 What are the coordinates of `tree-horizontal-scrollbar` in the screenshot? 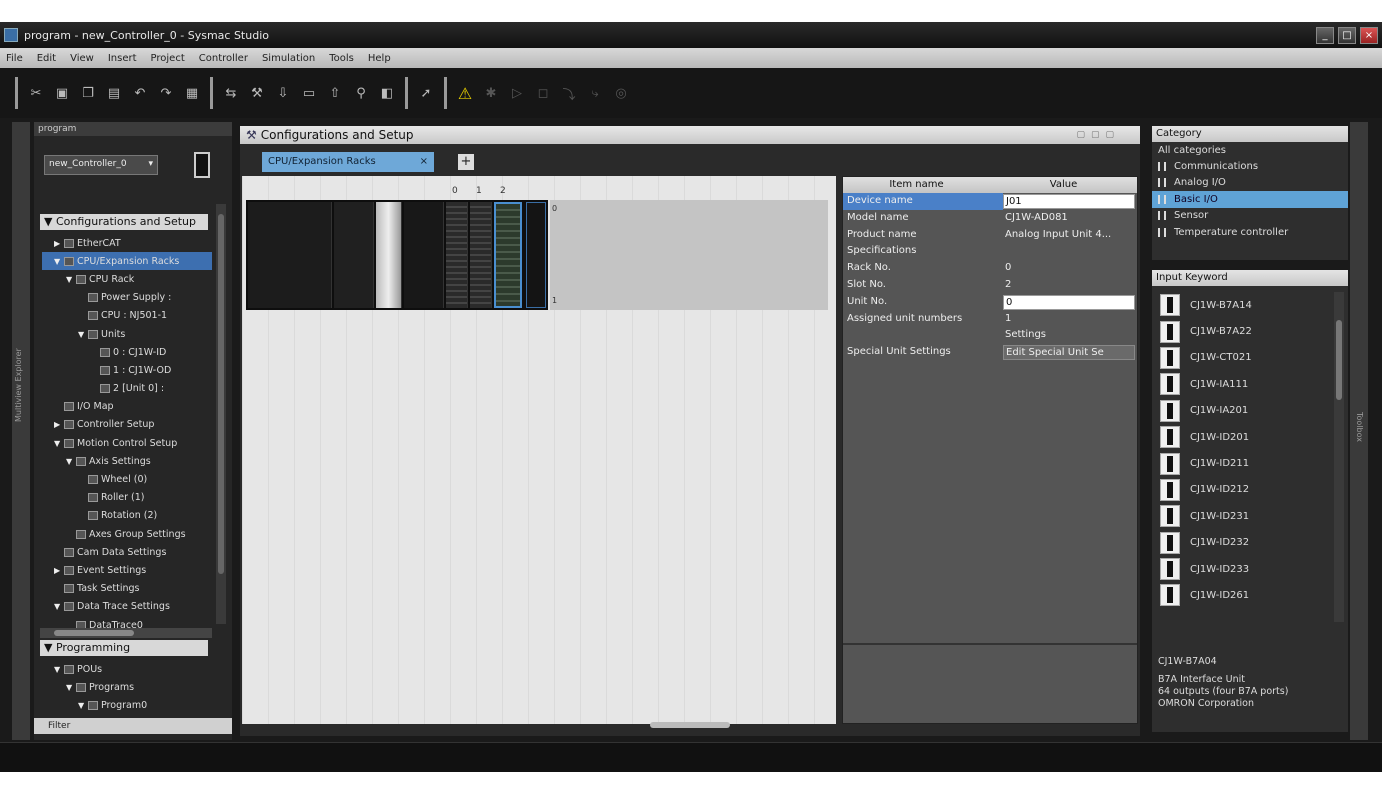 It's located at (126, 633).